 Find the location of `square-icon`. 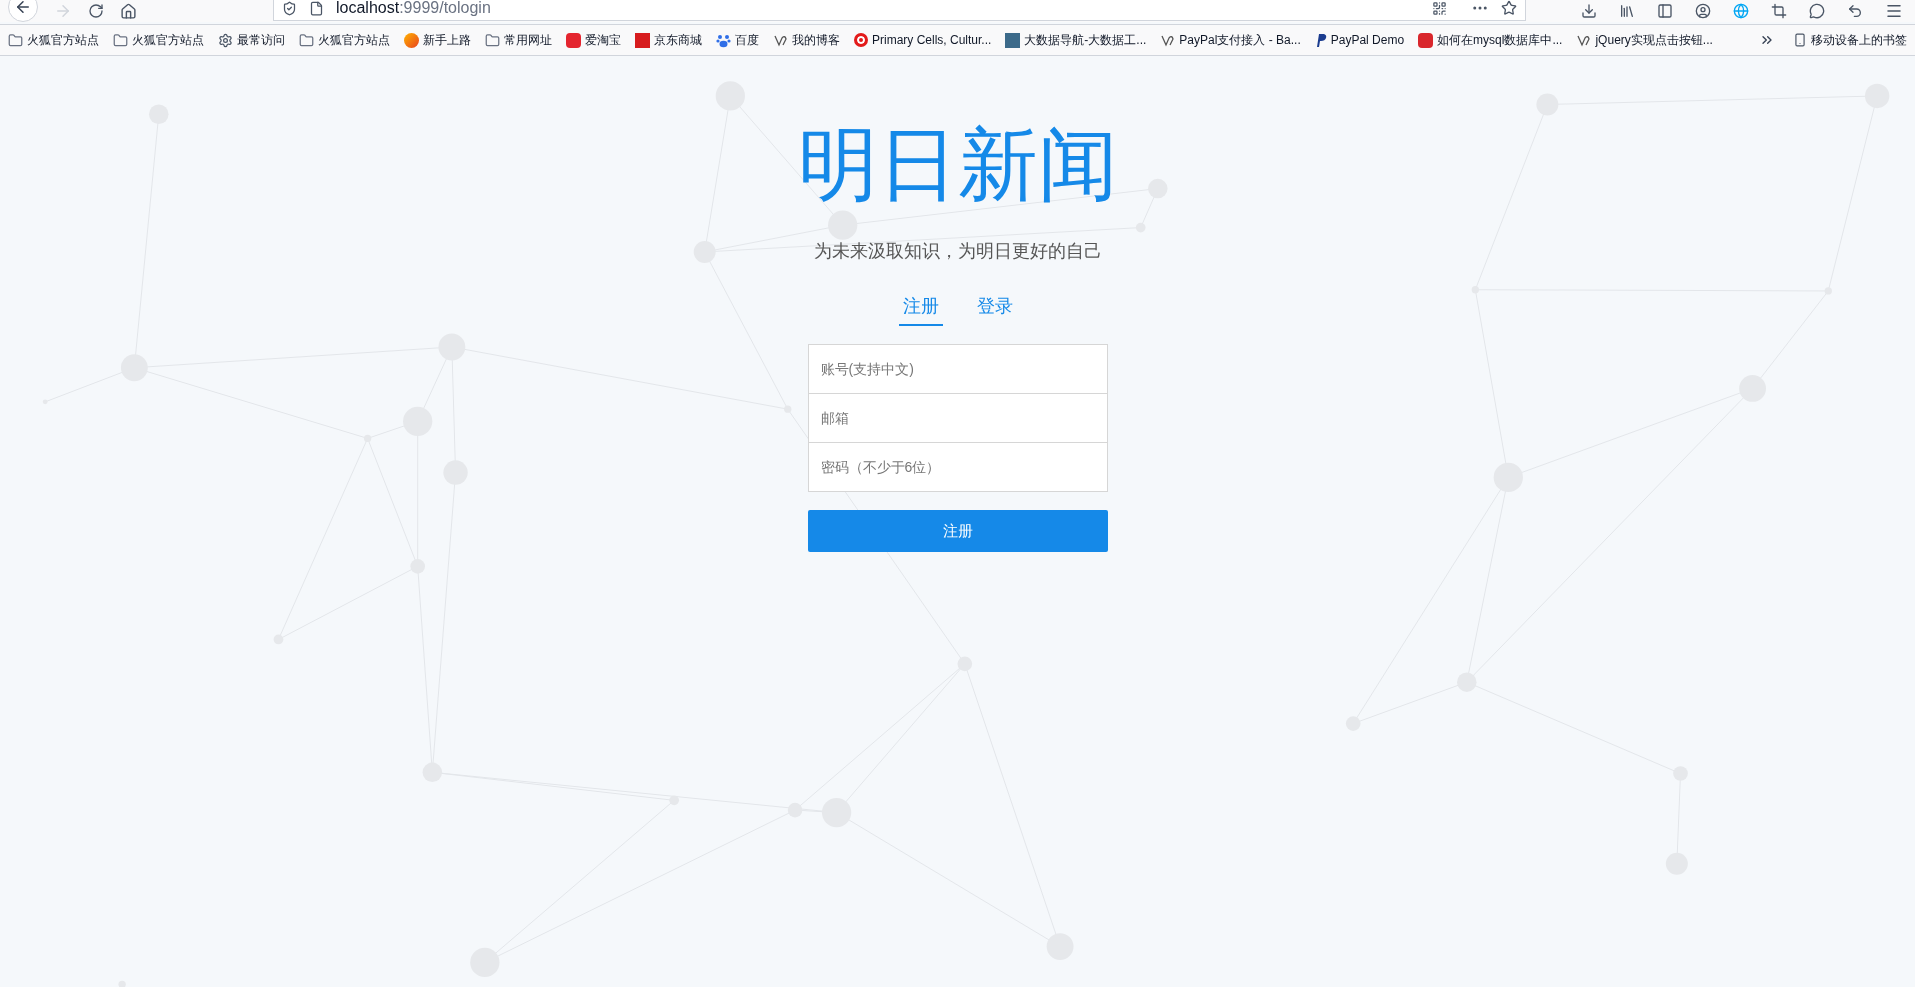

square-icon is located at coordinates (642, 40).